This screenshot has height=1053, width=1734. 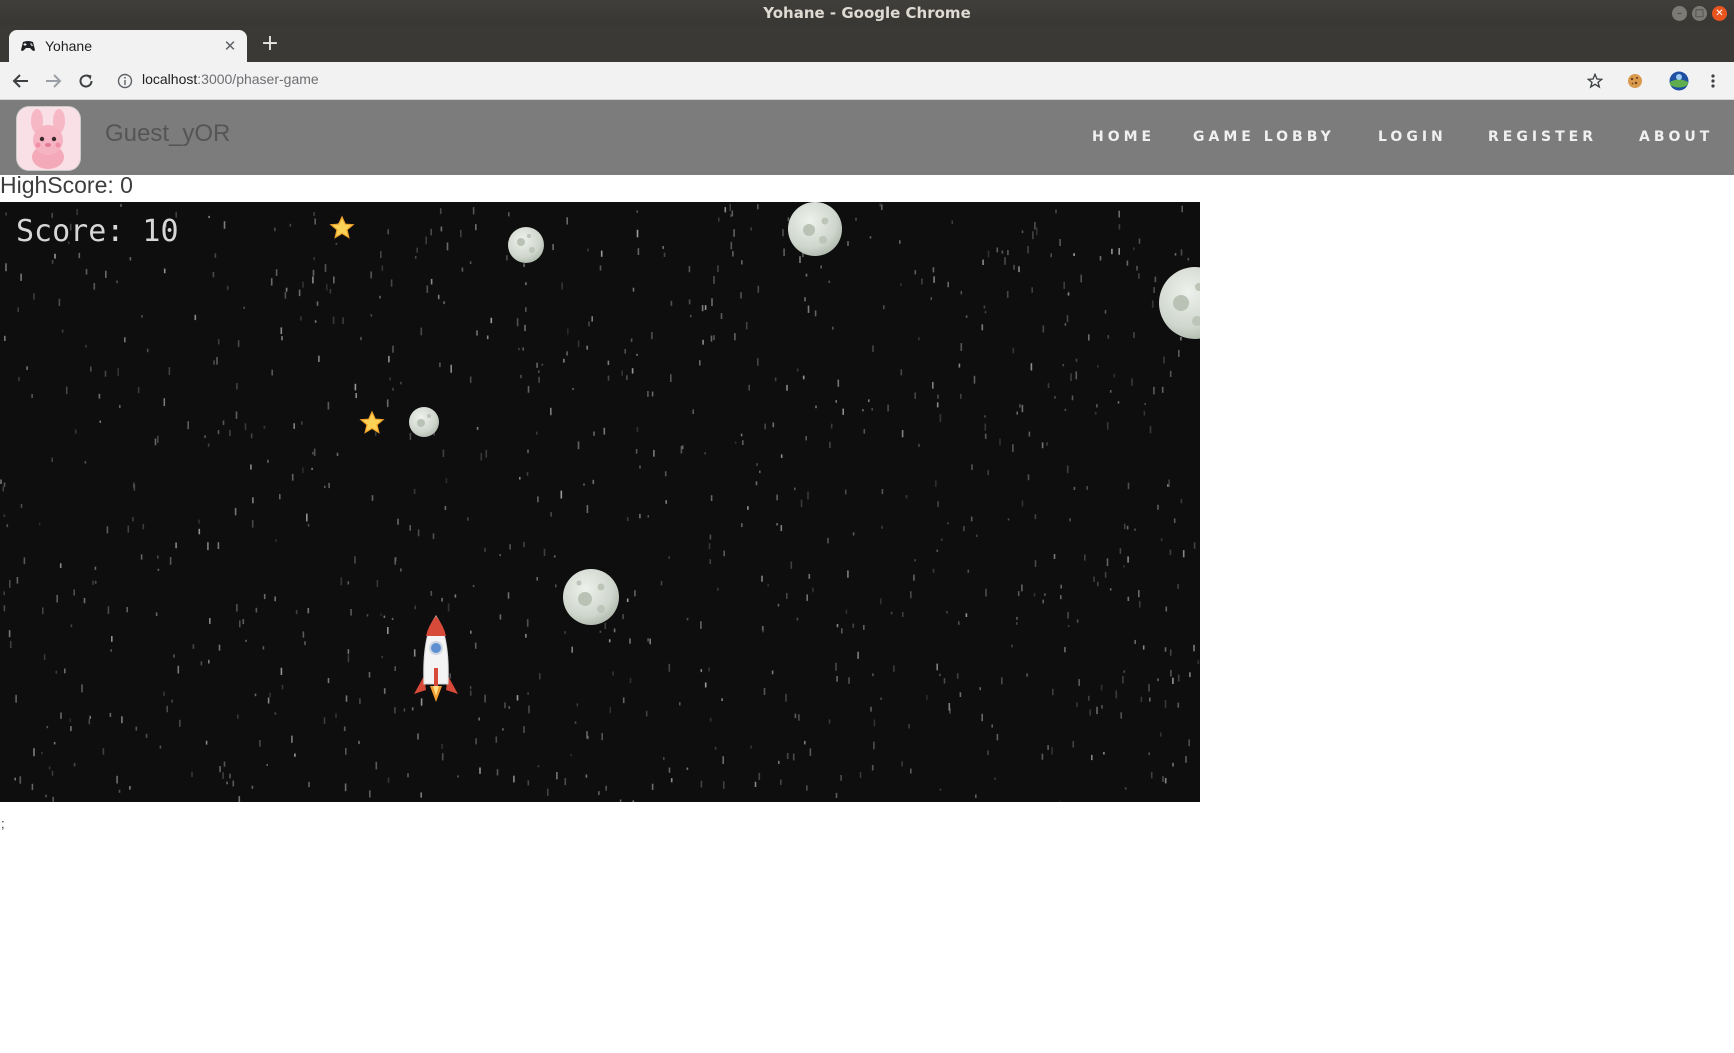 What do you see at coordinates (97, 231) in the screenshot?
I see `score-label: Score: 10` at bounding box center [97, 231].